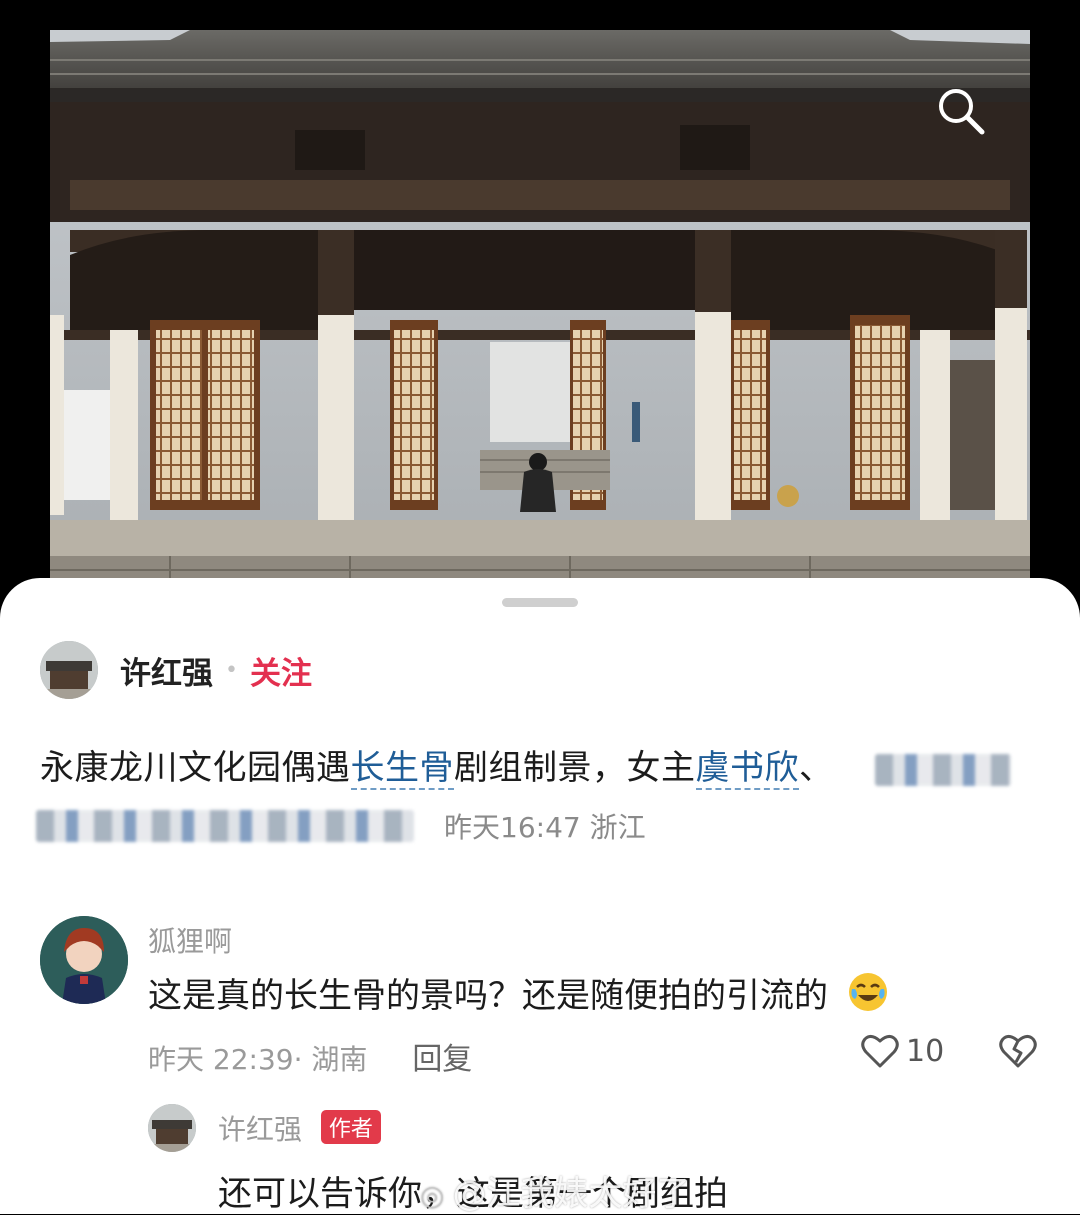 The width and height of the screenshot is (1080, 1215). I want to click on reply-author-name: 许红强 作者, so click(299, 1128).